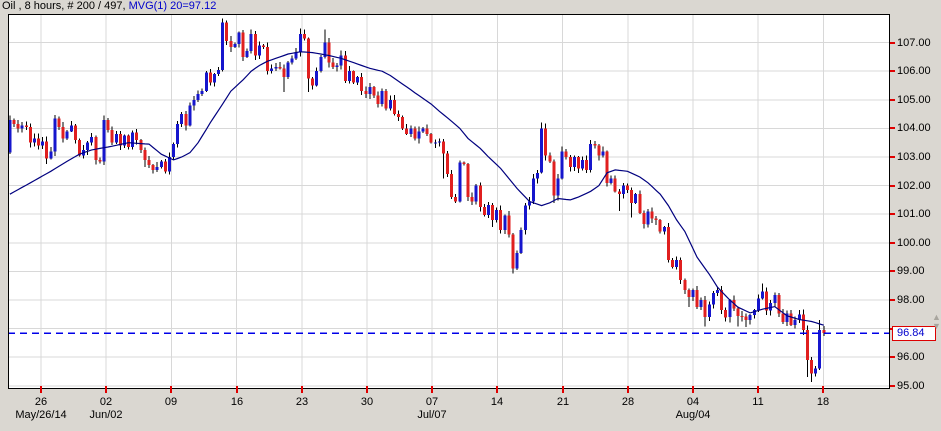  What do you see at coordinates (911, 386) in the screenshot?
I see `price-label: 95.00` at bounding box center [911, 386].